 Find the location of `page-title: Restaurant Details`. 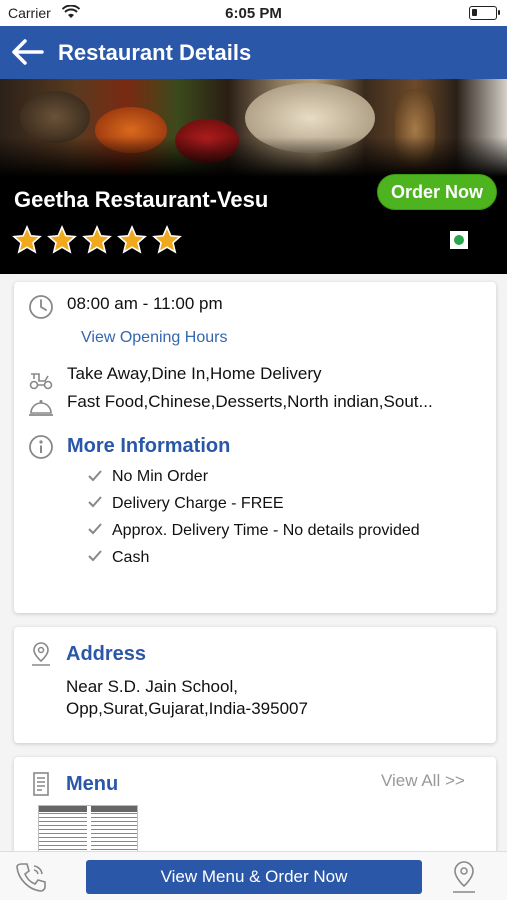

page-title: Restaurant Details is located at coordinates (155, 52).